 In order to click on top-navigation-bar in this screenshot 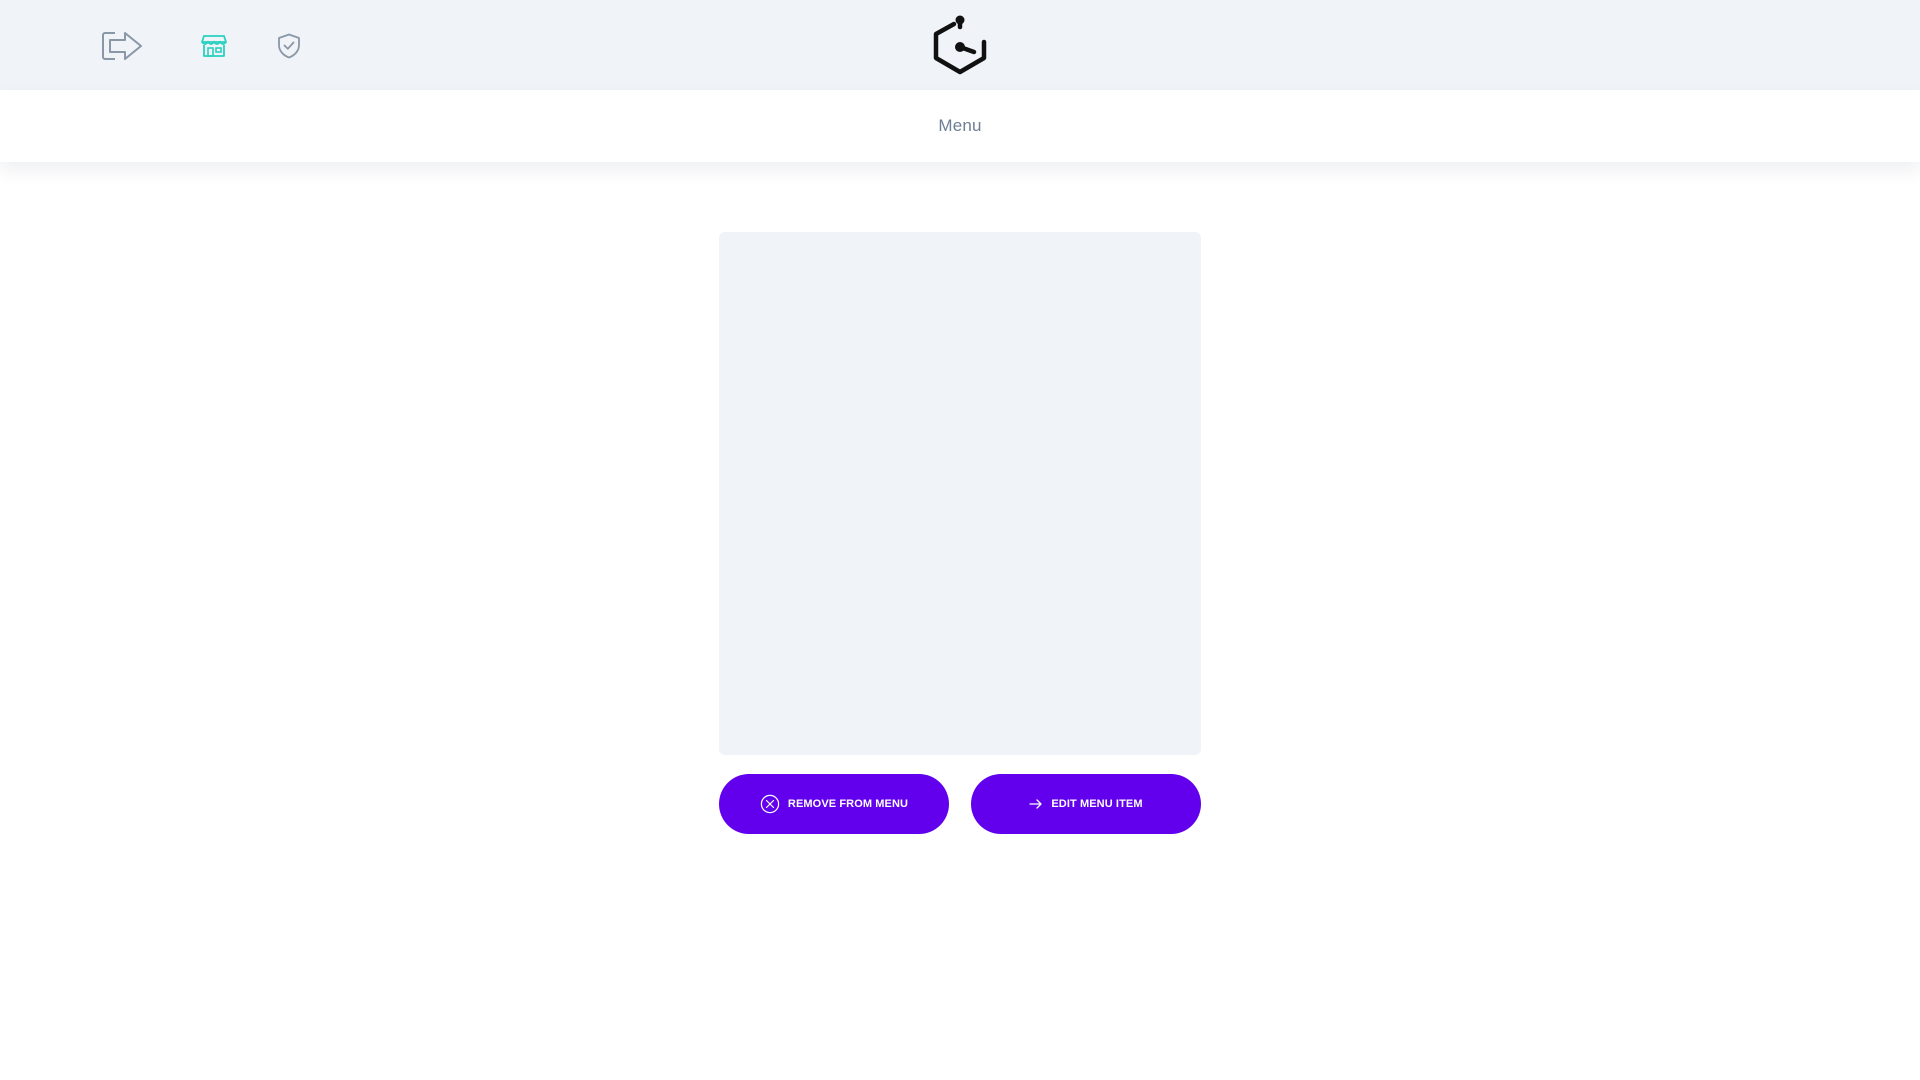, I will do `click(960, 45)`.